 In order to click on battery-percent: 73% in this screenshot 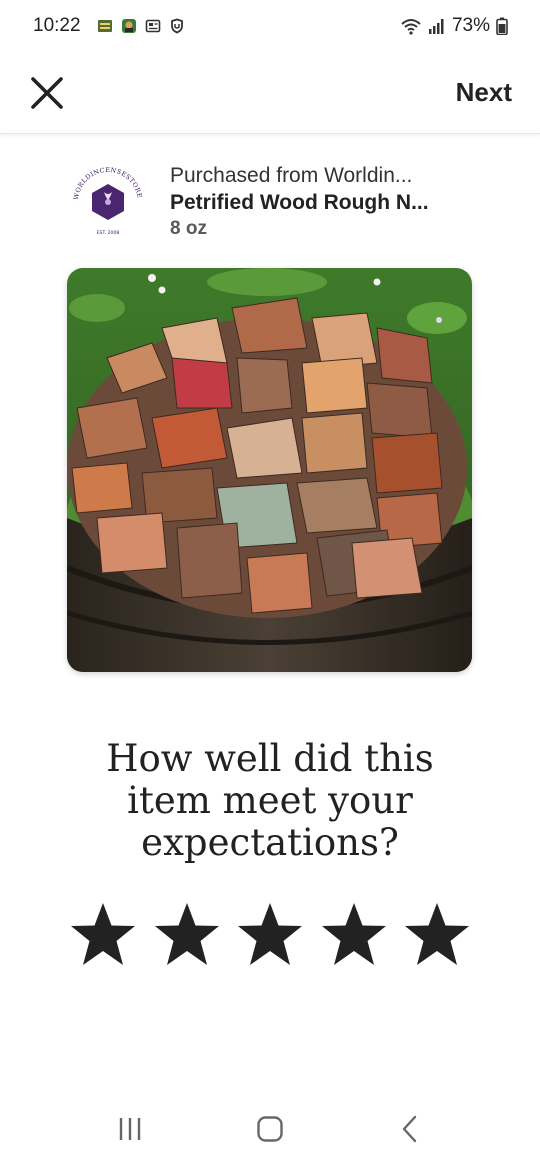, I will do `click(470, 25)`.